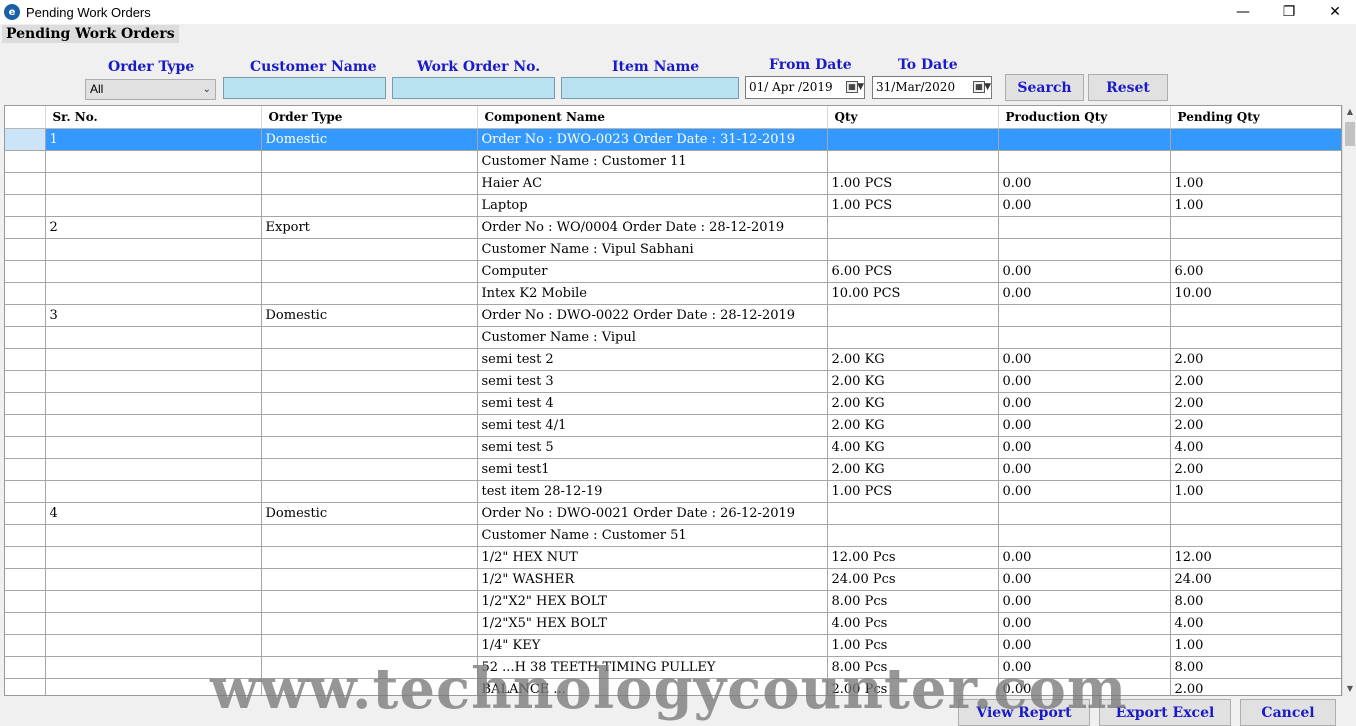  Describe the element at coordinates (805, 87) in the screenshot. I see `from-date-picker: 01/ Apr /2019 ▦ ▼` at that location.